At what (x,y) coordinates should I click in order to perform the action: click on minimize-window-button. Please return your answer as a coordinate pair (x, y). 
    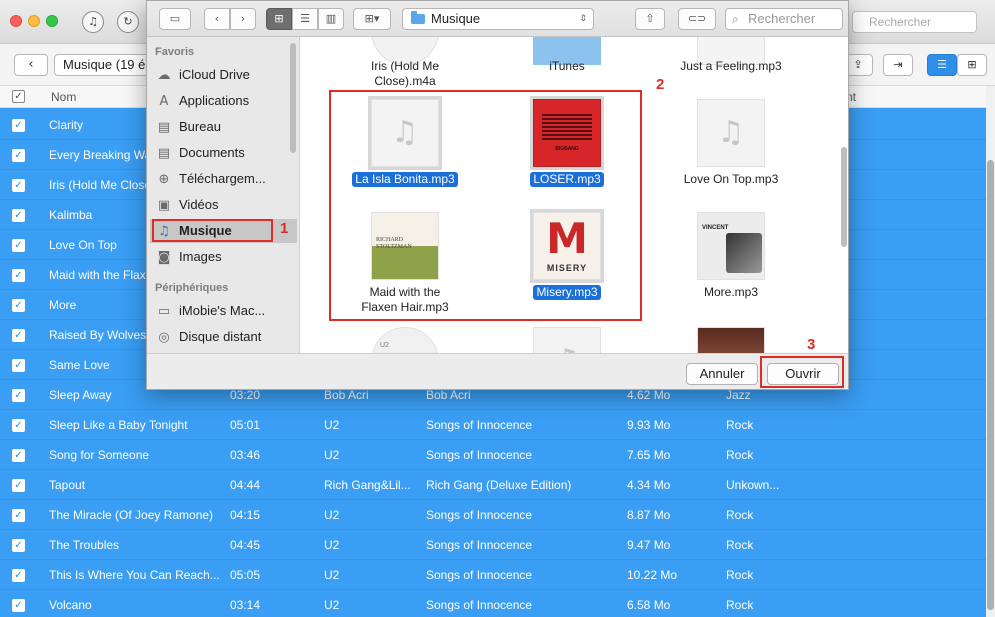
    Looking at the image, I should click on (34, 21).